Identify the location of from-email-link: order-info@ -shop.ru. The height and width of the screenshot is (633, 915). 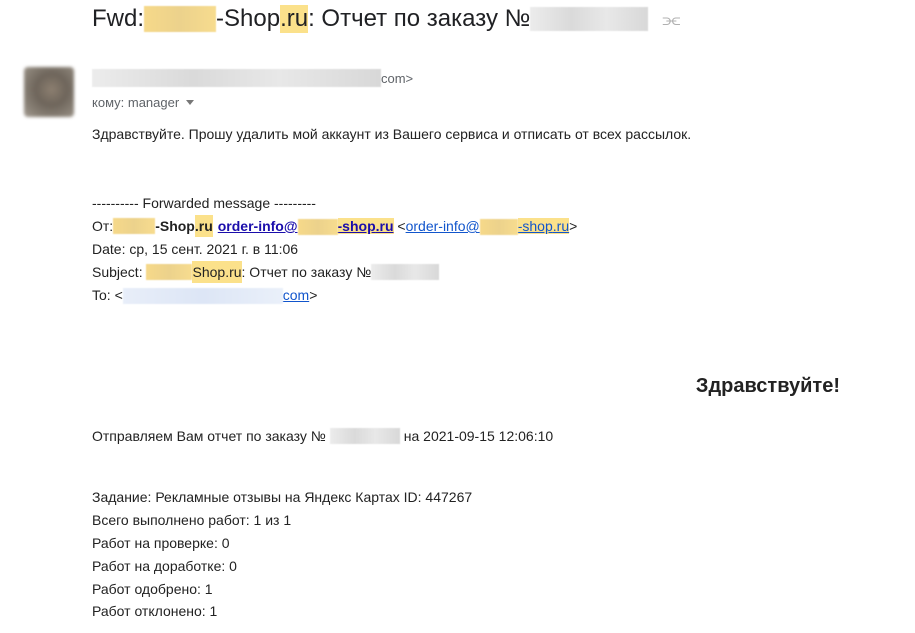
(306, 226).